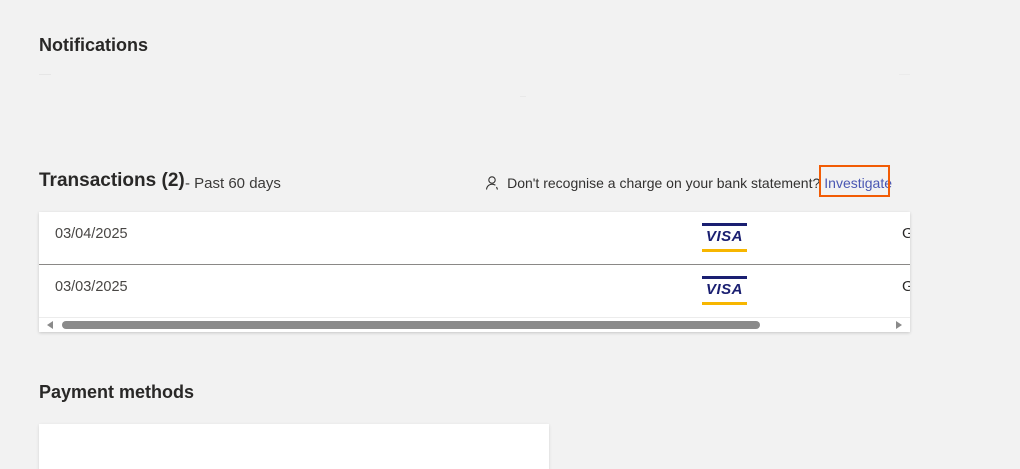 The image size is (1020, 469). What do you see at coordinates (91, 287) in the screenshot?
I see `transaction-date: 03/03/2025` at bounding box center [91, 287].